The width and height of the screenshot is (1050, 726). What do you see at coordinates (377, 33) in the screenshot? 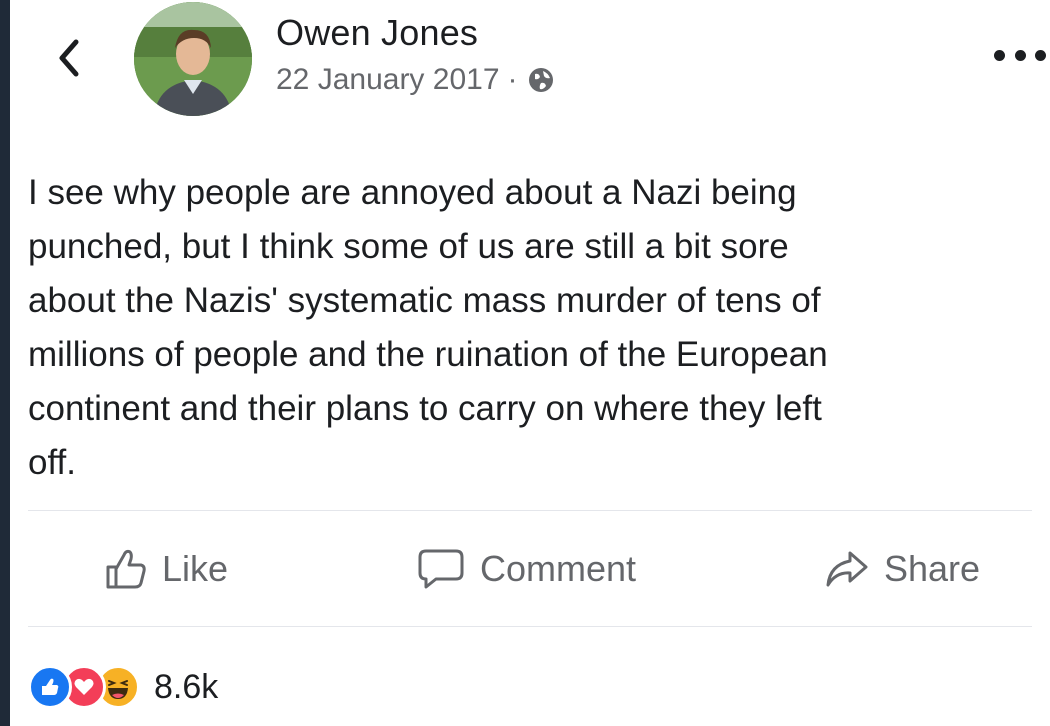
I see `author-name: Owen Jones` at bounding box center [377, 33].